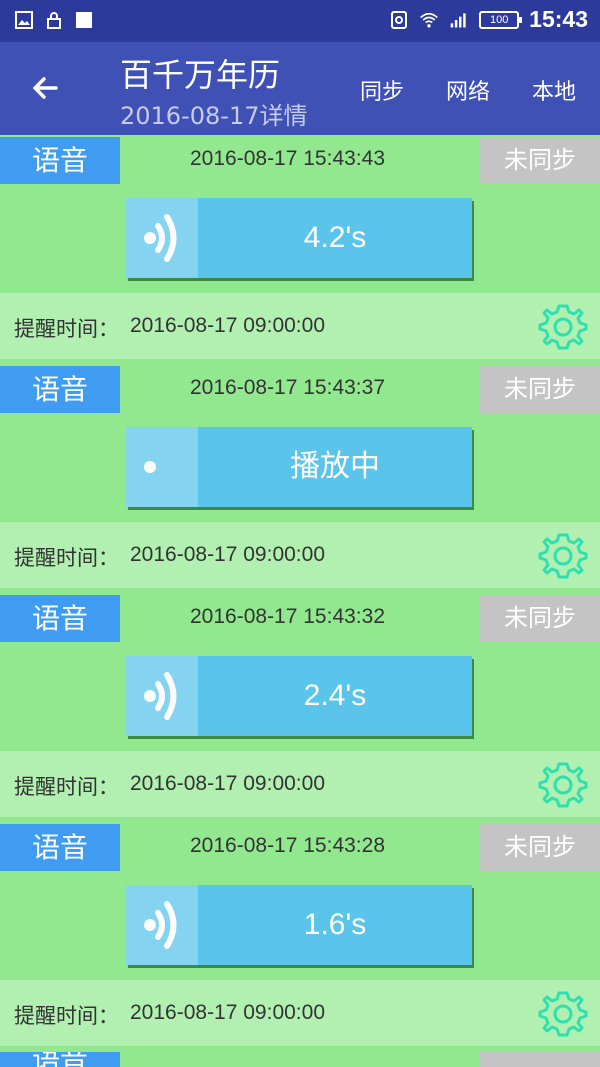 This screenshot has height=1067, width=600. What do you see at coordinates (299, 696) in the screenshot?
I see `play-voice-button: 2.4's` at bounding box center [299, 696].